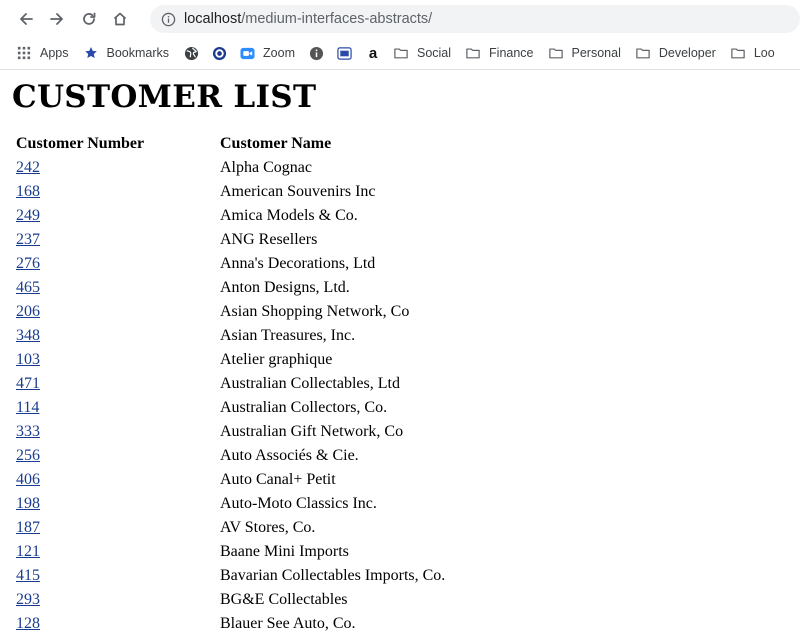 This screenshot has height=637, width=800. Describe the element at coordinates (168, 19) in the screenshot. I see `info-icon` at that location.